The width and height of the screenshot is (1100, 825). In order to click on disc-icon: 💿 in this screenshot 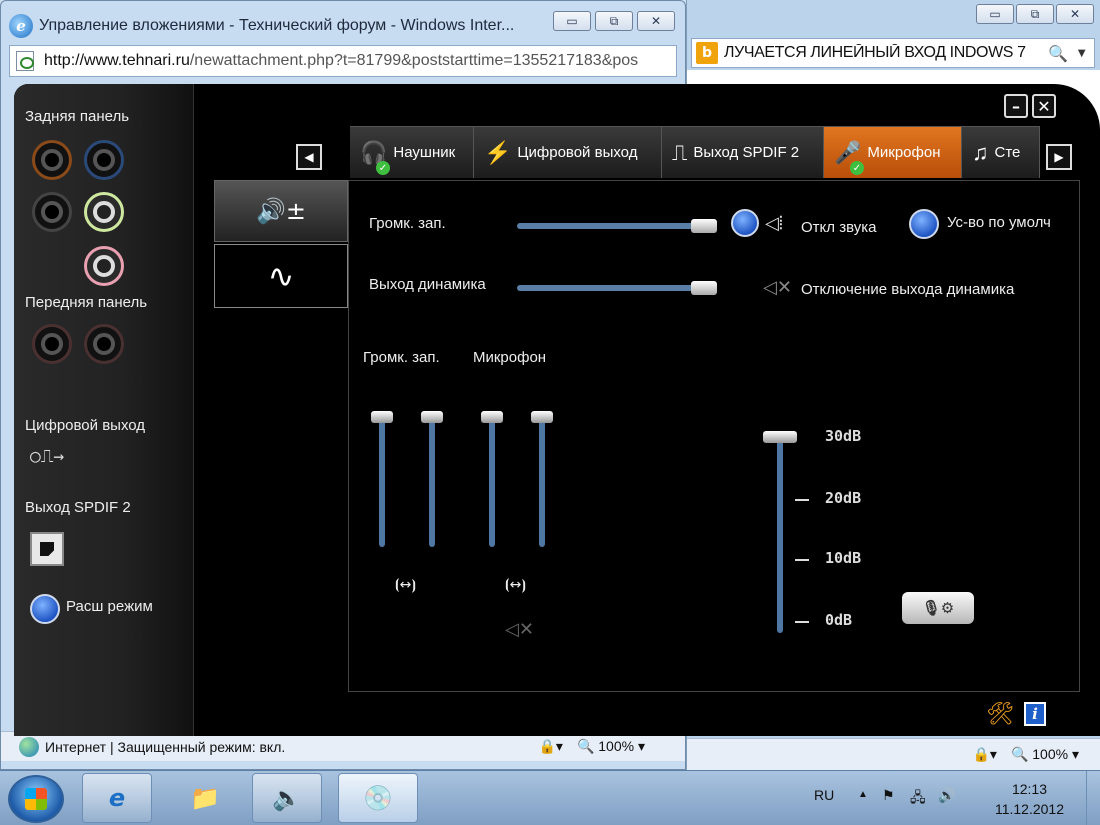, I will do `click(378, 798)`.